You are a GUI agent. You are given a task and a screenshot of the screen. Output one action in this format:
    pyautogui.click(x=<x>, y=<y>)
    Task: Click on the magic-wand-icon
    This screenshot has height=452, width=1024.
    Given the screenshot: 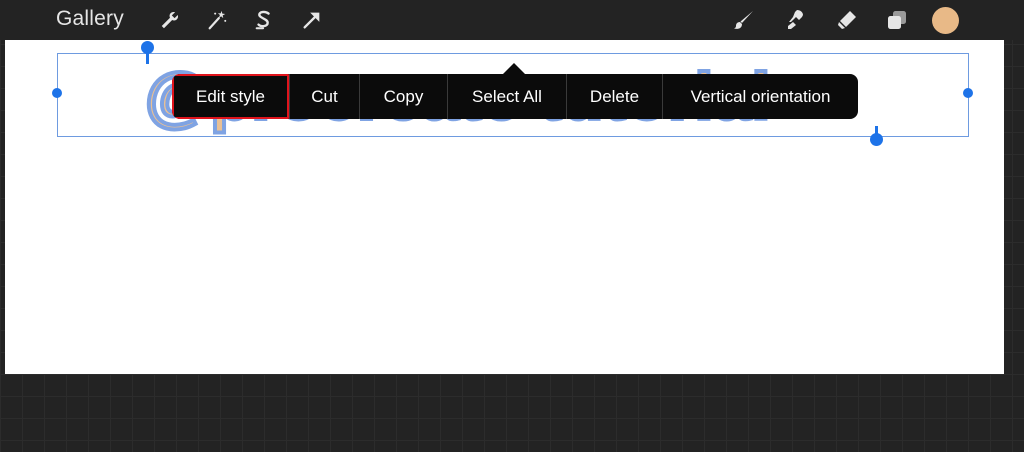 What is the action you would take?
    pyautogui.click(x=217, y=20)
    